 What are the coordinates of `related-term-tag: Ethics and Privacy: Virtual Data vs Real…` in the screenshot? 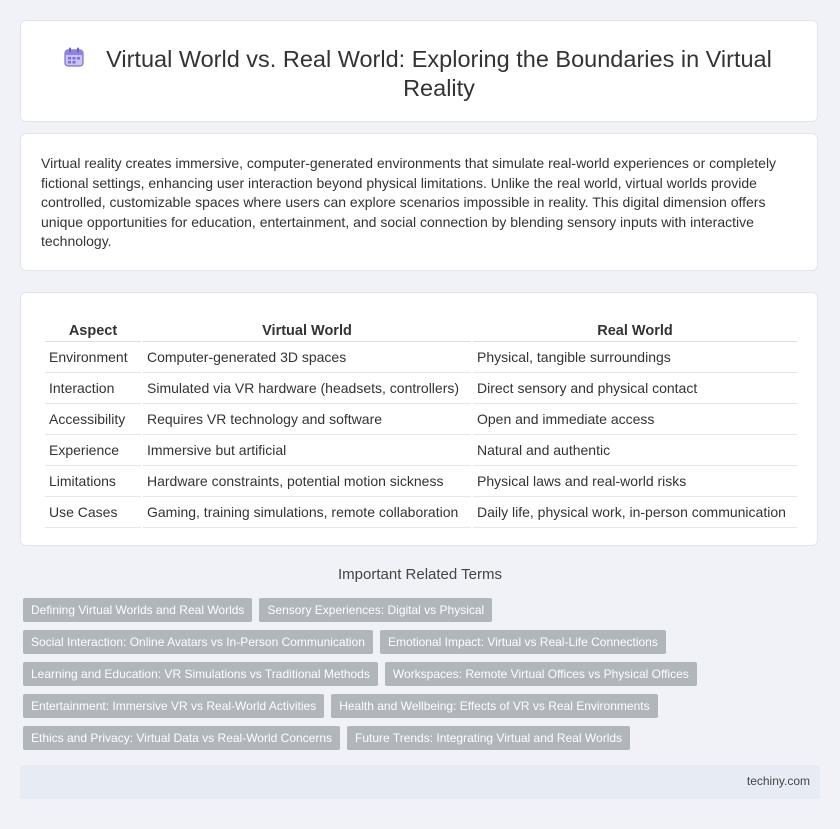 It's located at (182, 738).